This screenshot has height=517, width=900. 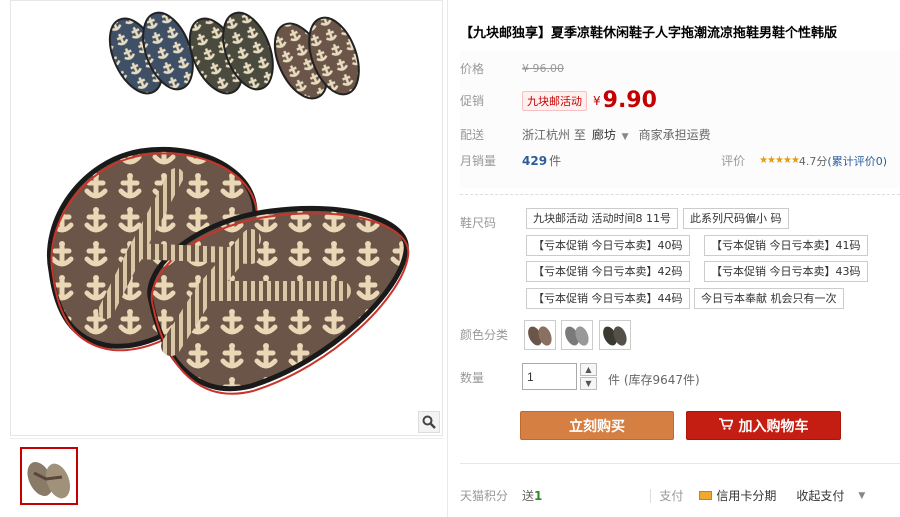 I want to click on original-price: ¥ 96.00, so click(x=543, y=68).